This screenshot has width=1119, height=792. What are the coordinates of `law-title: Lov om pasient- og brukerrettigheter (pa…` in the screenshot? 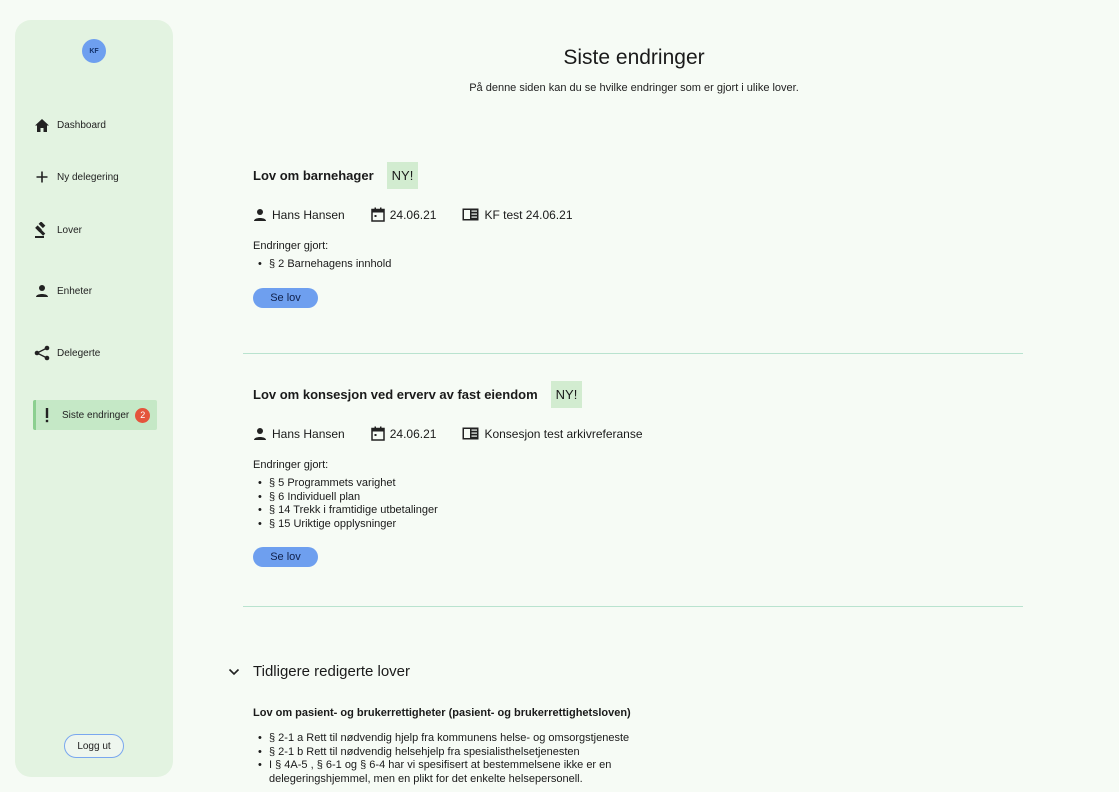 It's located at (442, 713).